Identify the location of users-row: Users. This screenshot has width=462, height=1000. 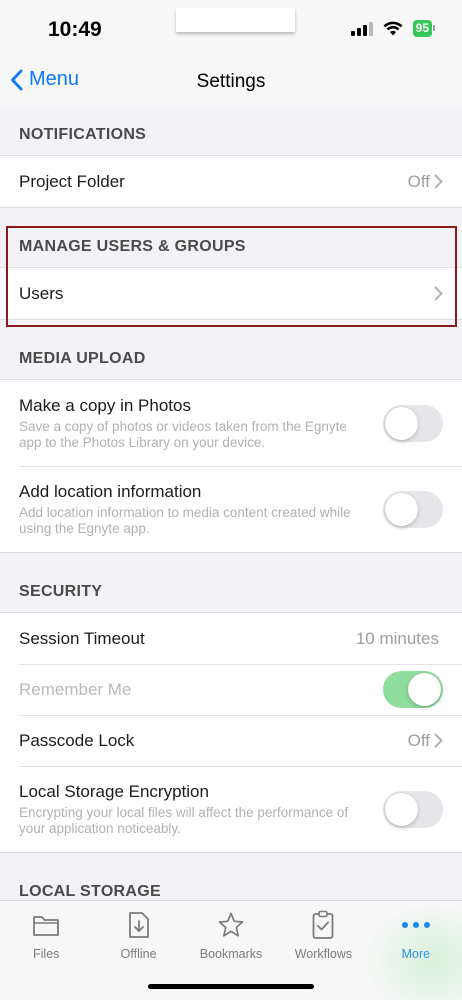
(231, 293).